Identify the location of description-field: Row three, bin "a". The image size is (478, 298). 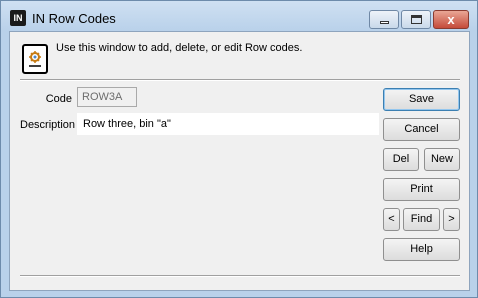
(228, 124).